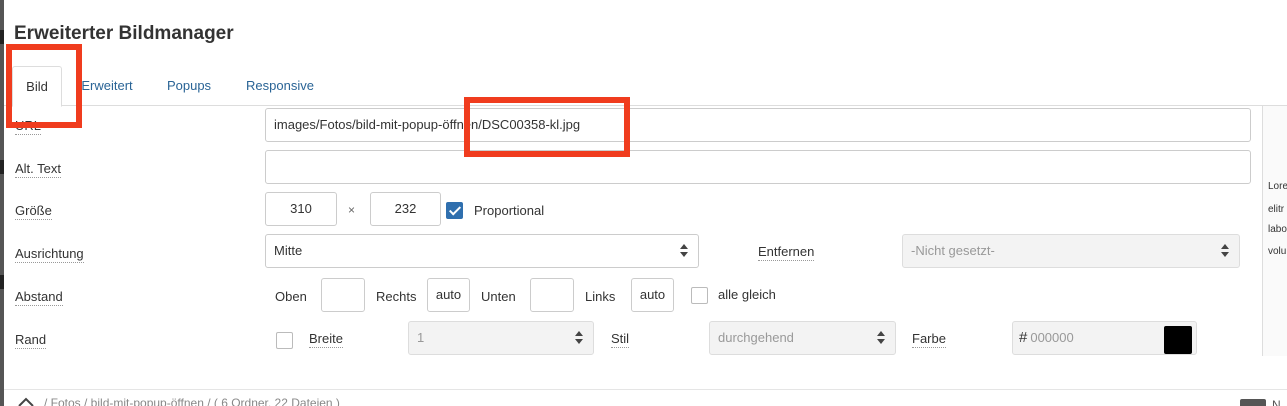 This screenshot has width=1287, height=406. What do you see at coordinates (786, 252) in the screenshot?
I see `remove-label: Entfernen` at bounding box center [786, 252].